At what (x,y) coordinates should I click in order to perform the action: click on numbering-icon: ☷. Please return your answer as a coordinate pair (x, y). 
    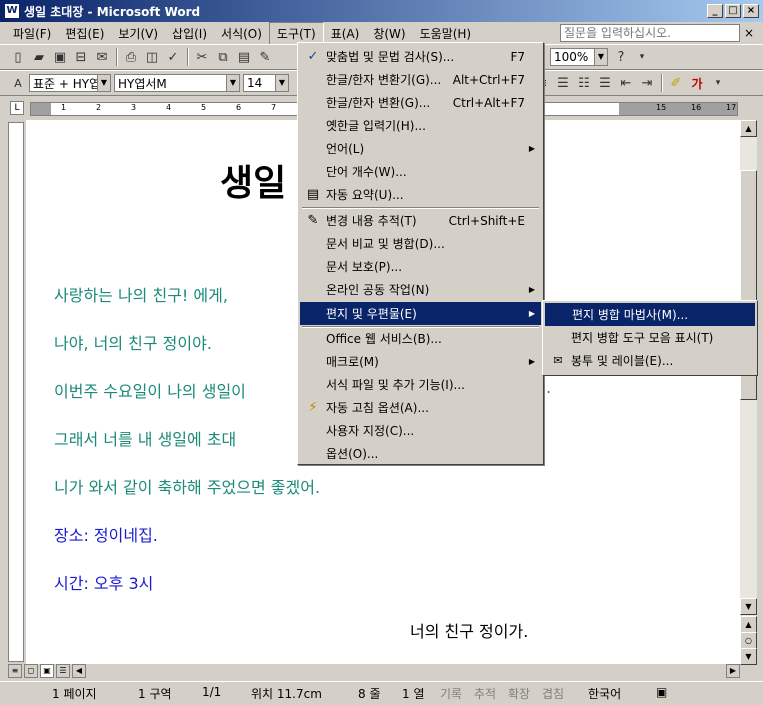
    Looking at the image, I should click on (584, 83).